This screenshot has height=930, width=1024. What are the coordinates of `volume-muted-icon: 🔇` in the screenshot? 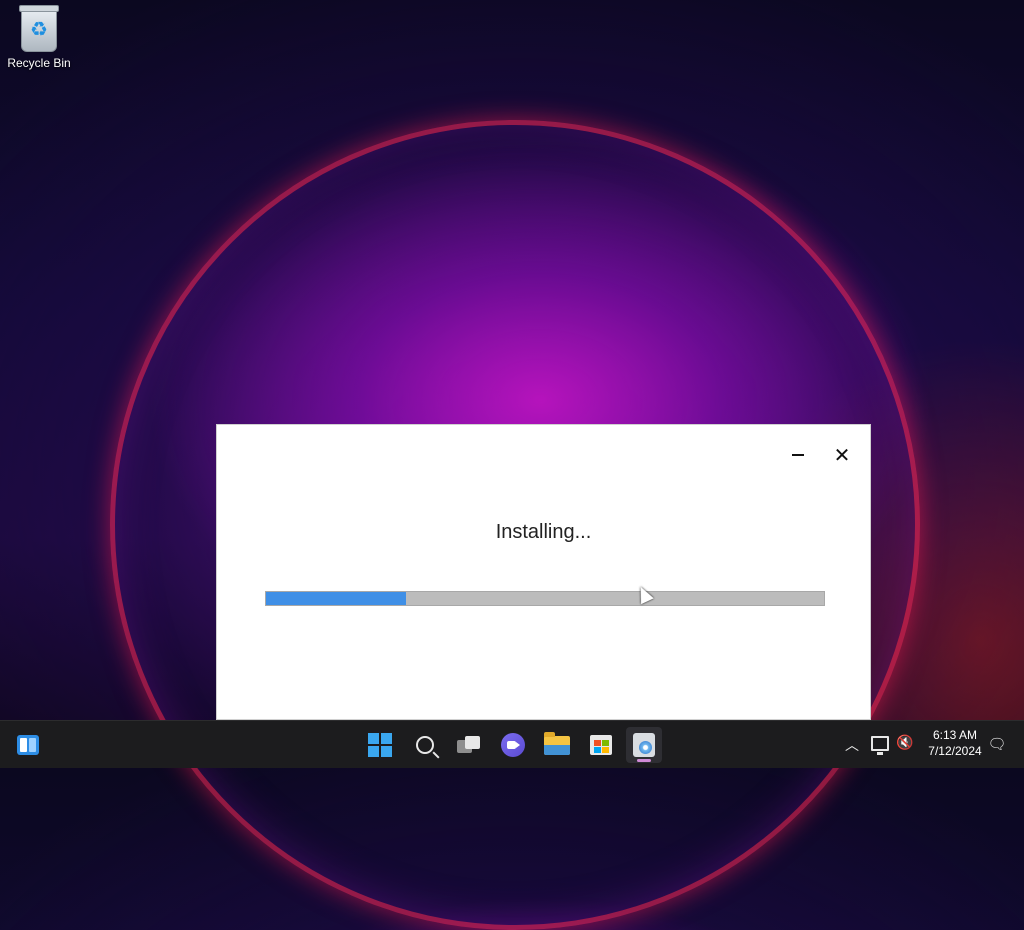 It's located at (905, 743).